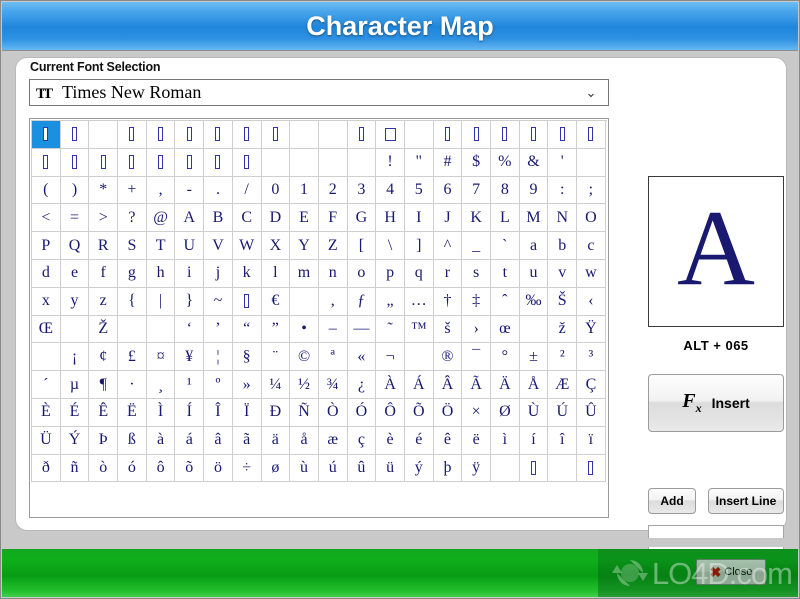 Image resolution: width=800 pixels, height=599 pixels. What do you see at coordinates (591, 273) in the screenshot?
I see `character-cell: w` at bounding box center [591, 273].